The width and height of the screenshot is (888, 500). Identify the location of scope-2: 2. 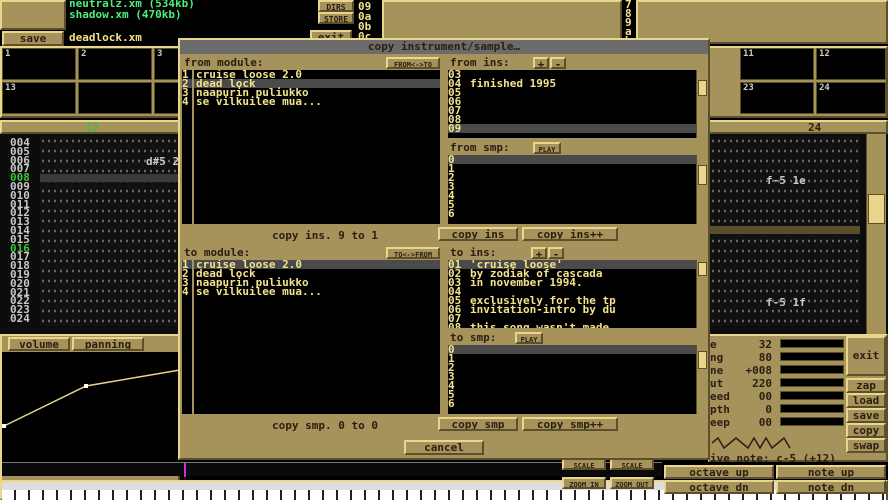
(115, 64).